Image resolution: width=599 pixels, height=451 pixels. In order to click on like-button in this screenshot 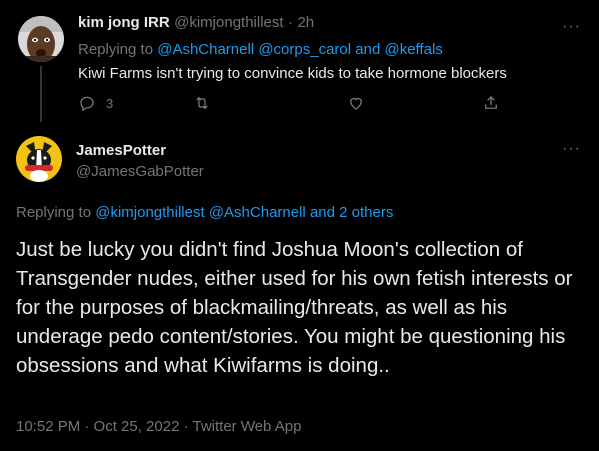, I will do `click(356, 103)`.